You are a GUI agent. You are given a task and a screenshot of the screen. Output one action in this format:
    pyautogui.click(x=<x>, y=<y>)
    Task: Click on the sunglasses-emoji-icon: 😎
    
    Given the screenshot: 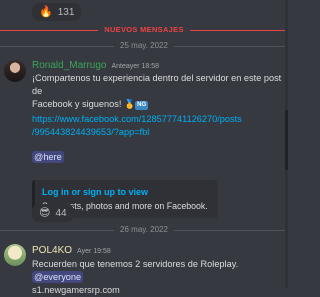 What is the action you would take?
    pyautogui.click(x=45, y=212)
    